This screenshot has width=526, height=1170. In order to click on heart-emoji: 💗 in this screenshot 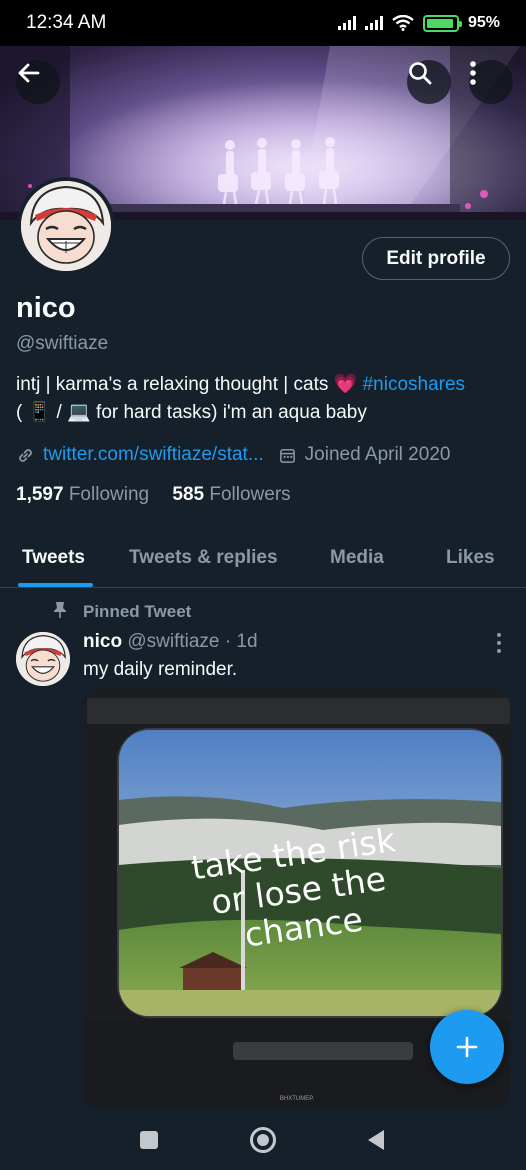, I will do `click(345, 384)`.